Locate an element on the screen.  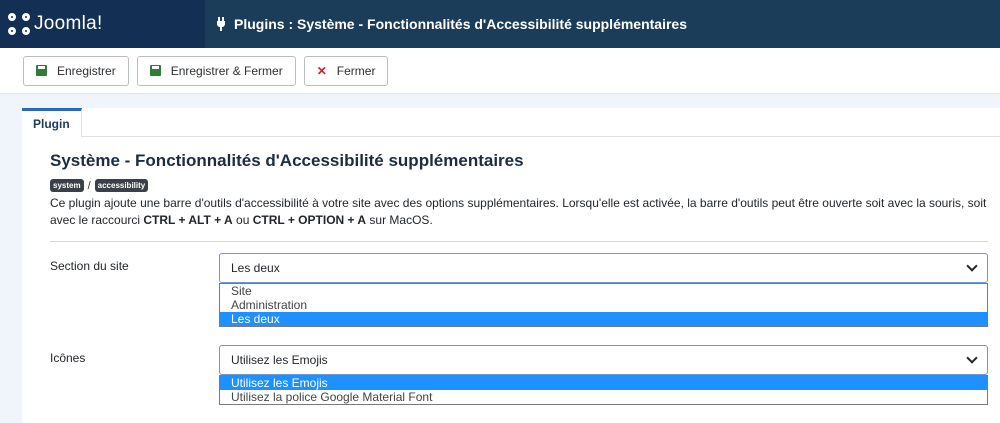
divider is located at coordinates (519, 241).